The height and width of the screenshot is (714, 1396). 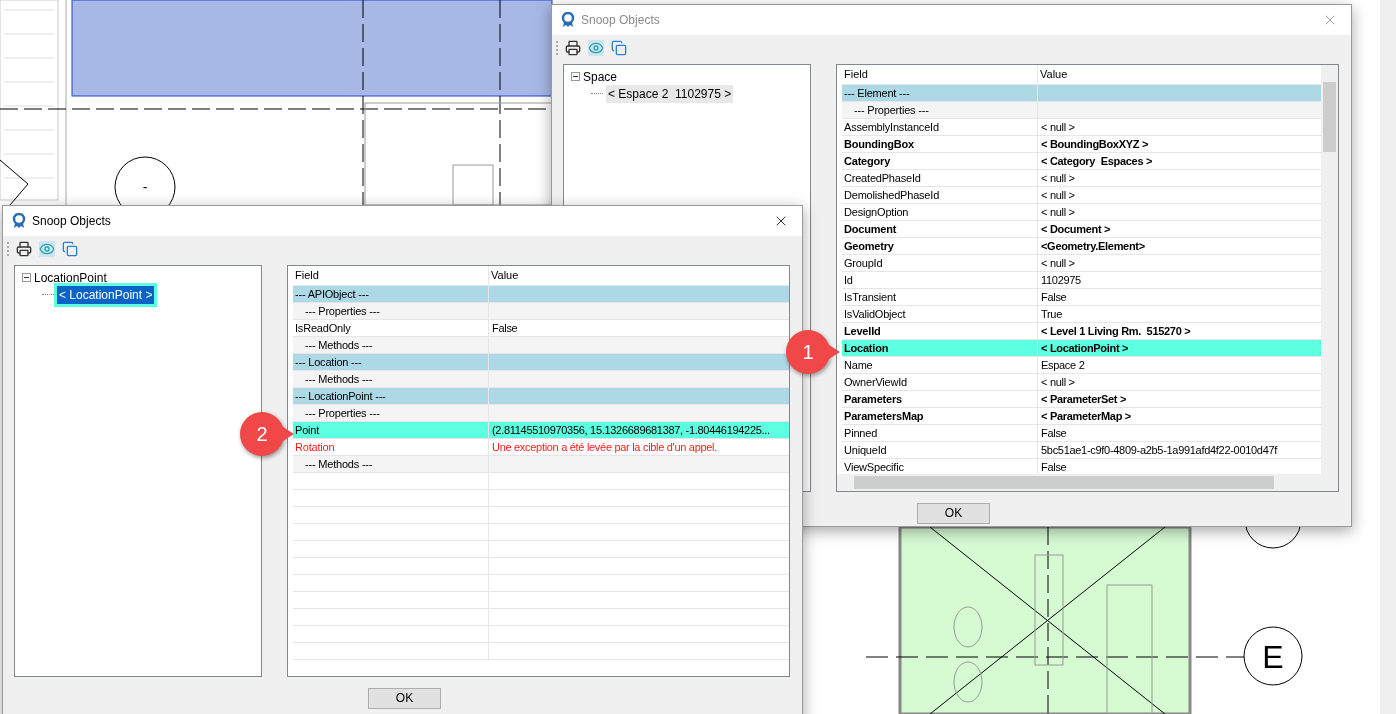 I want to click on table-cell-text: --- Location ---, so click(x=328, y=362).